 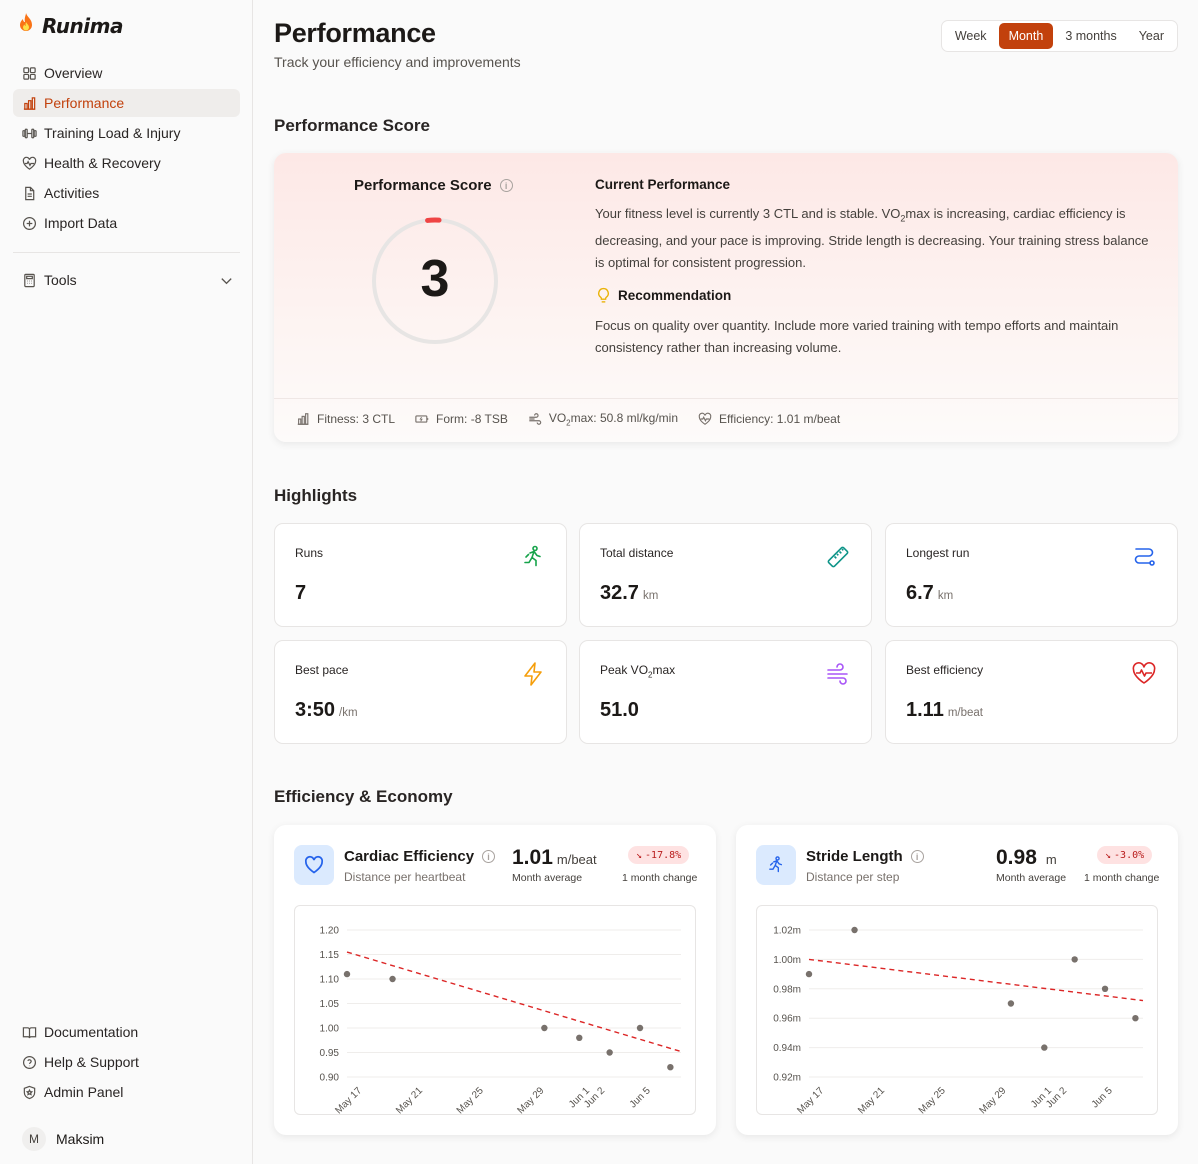 I want to click on tools-toggle: Tools, so click(x=126, y=280).